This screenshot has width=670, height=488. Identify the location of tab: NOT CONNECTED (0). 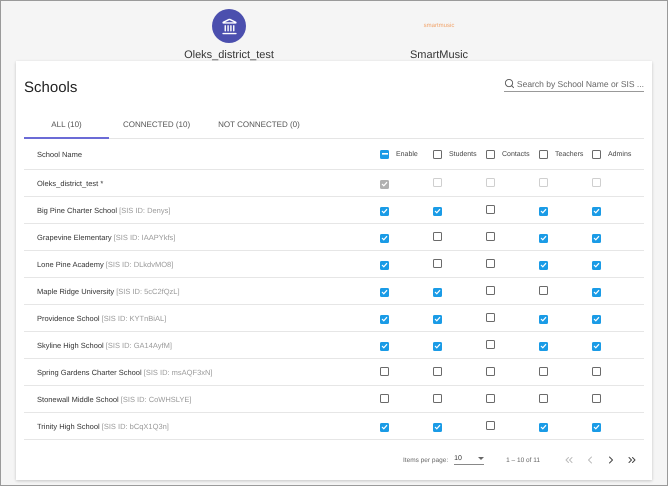
(259, 125).